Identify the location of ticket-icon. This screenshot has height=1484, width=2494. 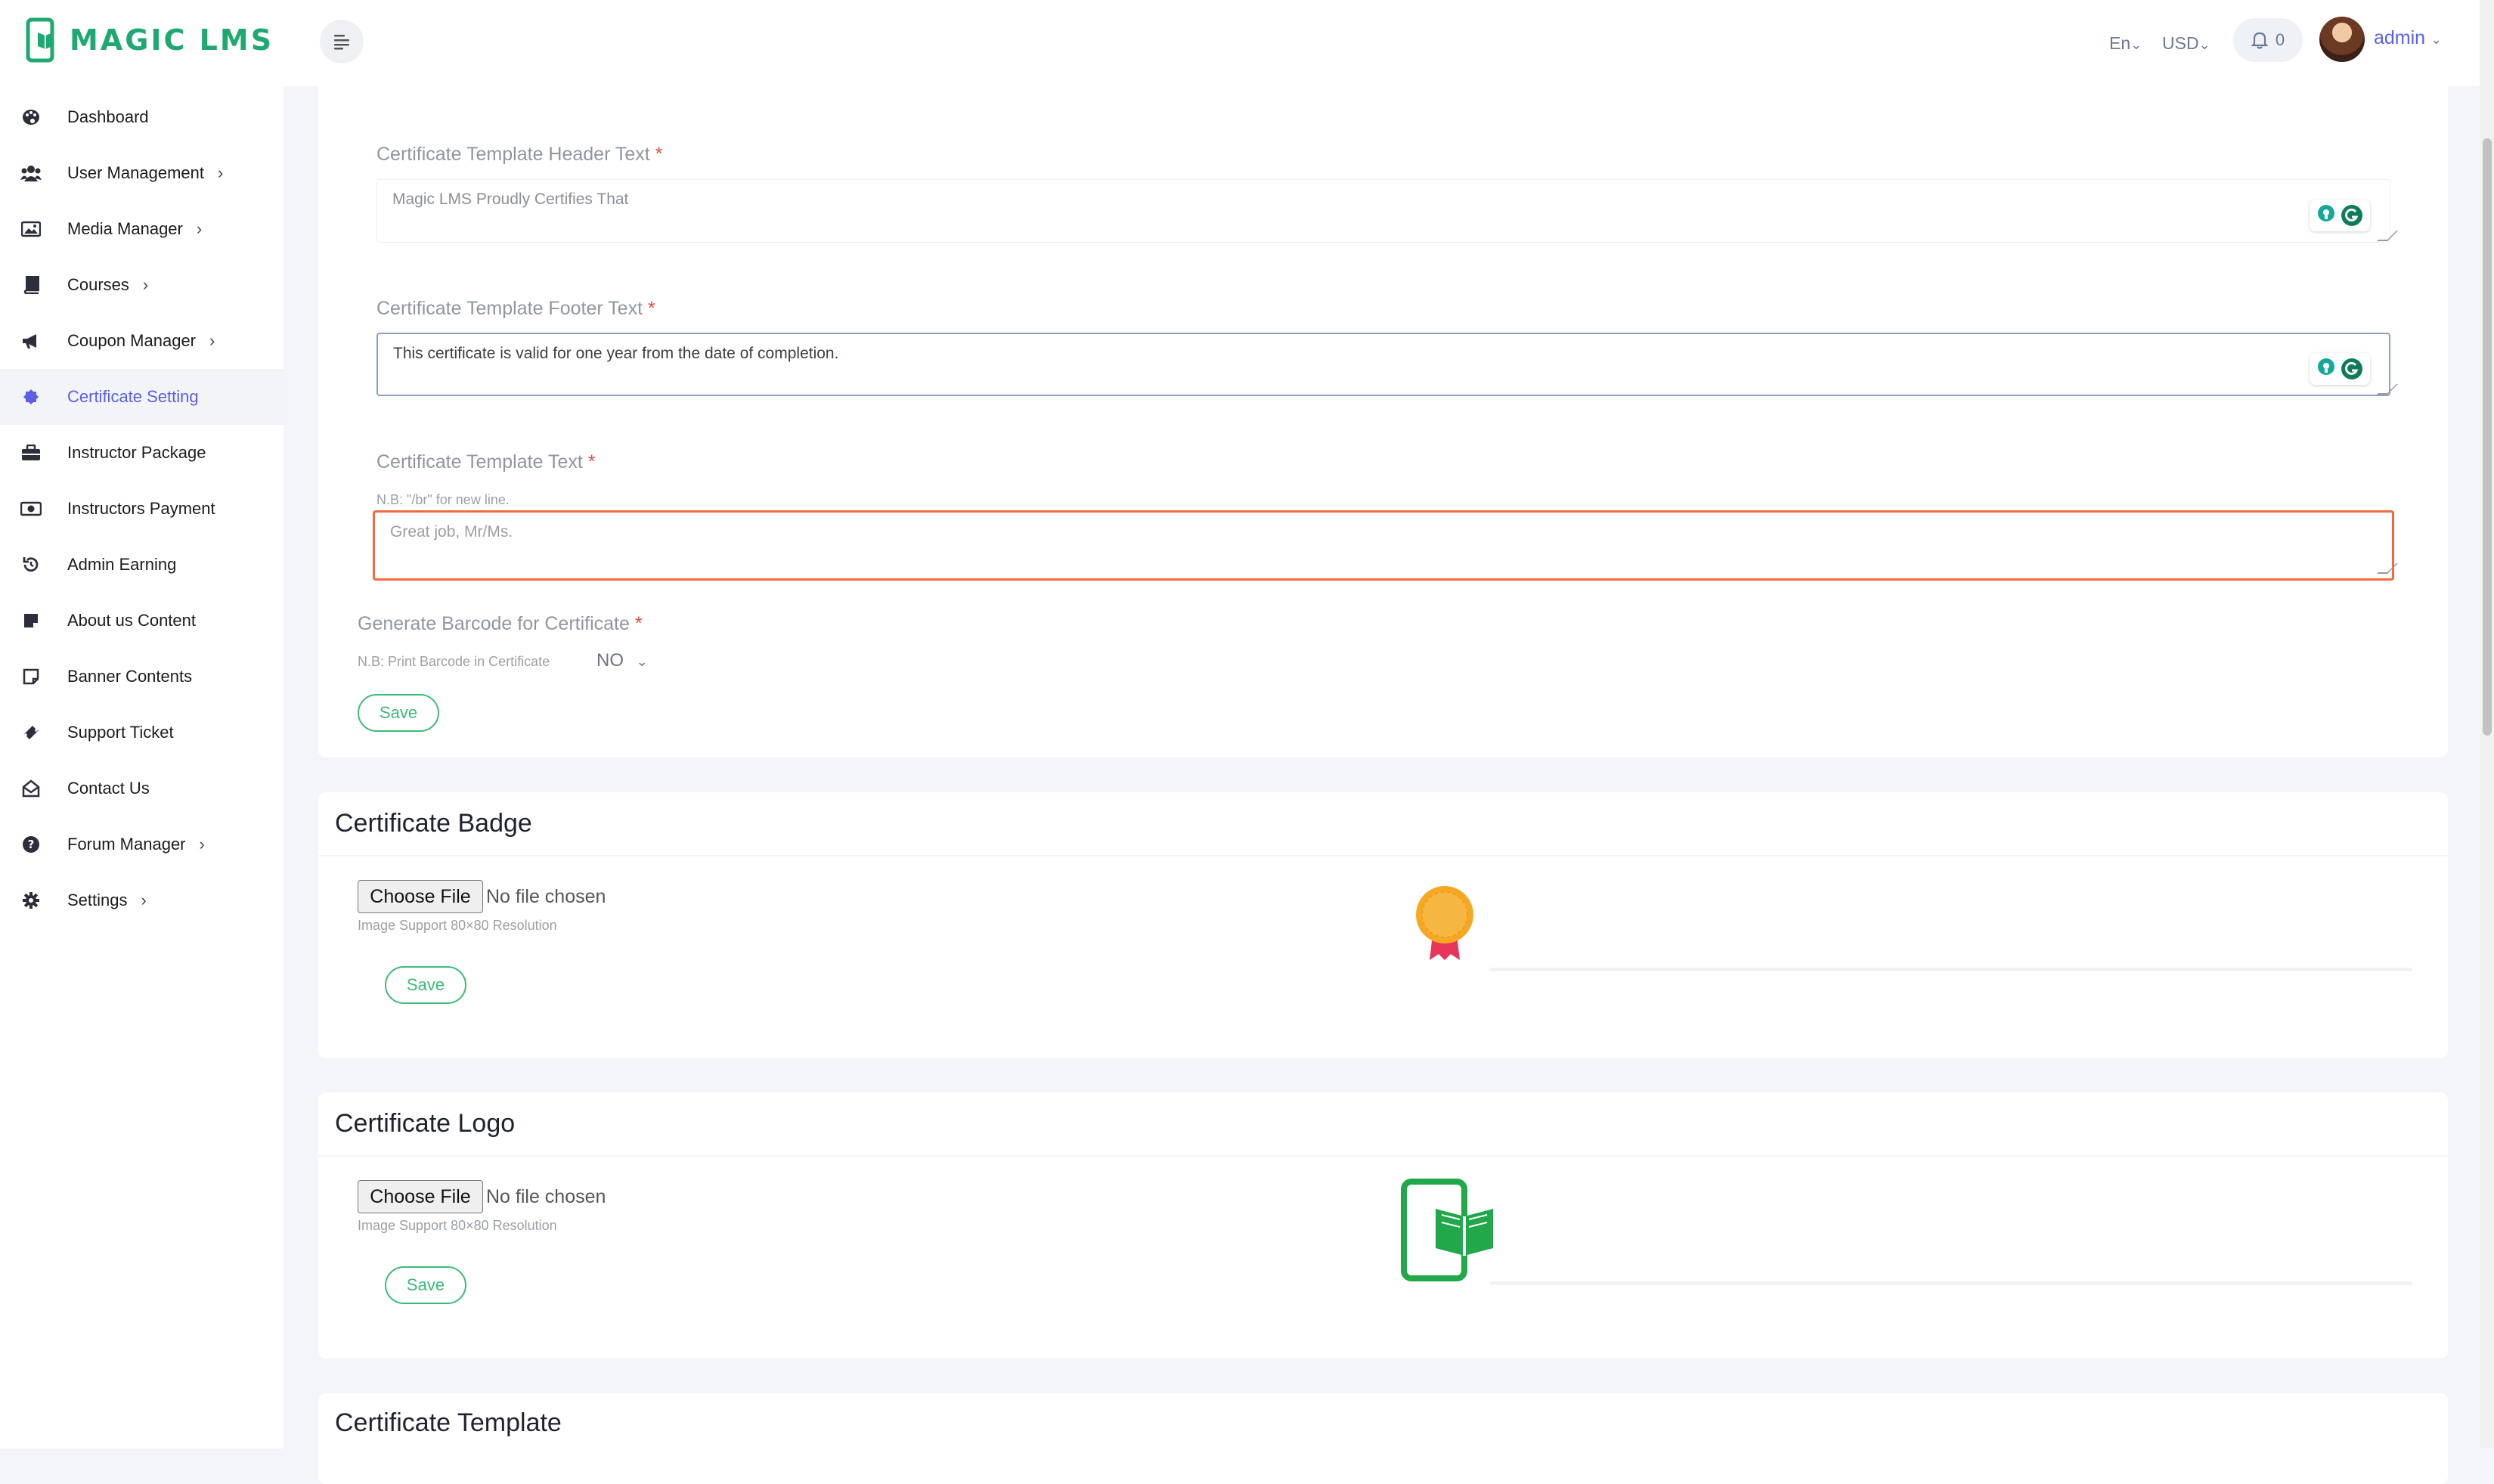
(31, 732).